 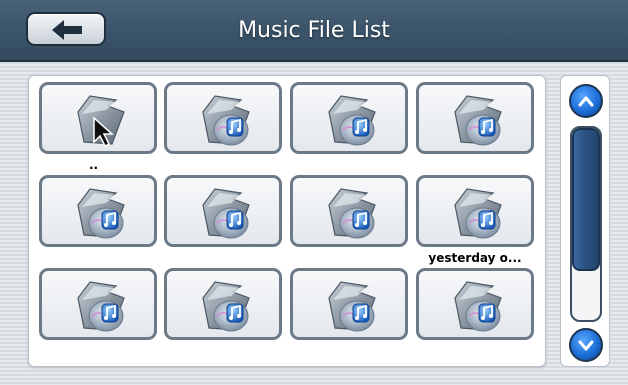 I want to click on scroll-up-button, so click(x=586, y=101).